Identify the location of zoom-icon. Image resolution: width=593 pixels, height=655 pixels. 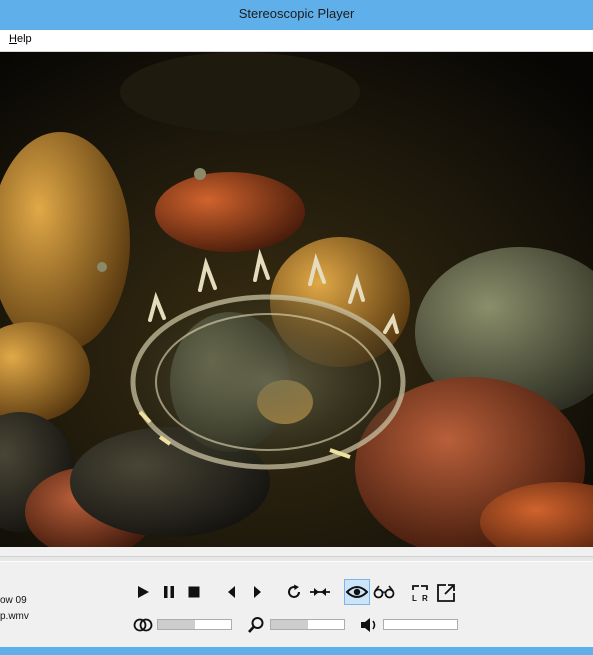
(256, 625).